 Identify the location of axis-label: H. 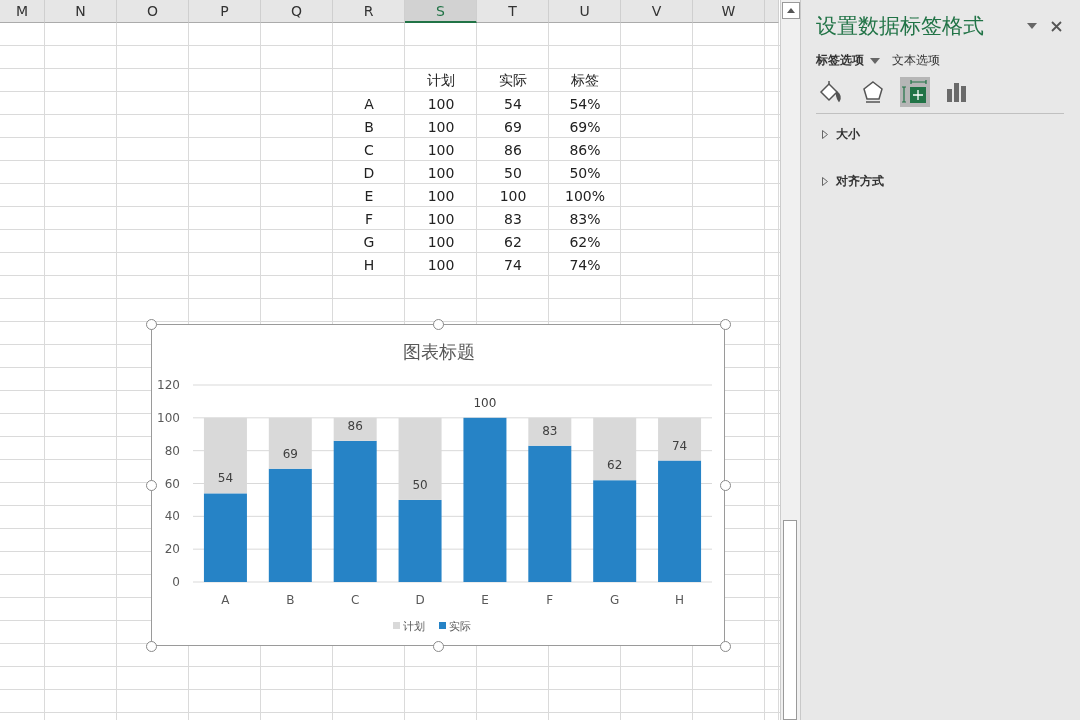
(680, 600).